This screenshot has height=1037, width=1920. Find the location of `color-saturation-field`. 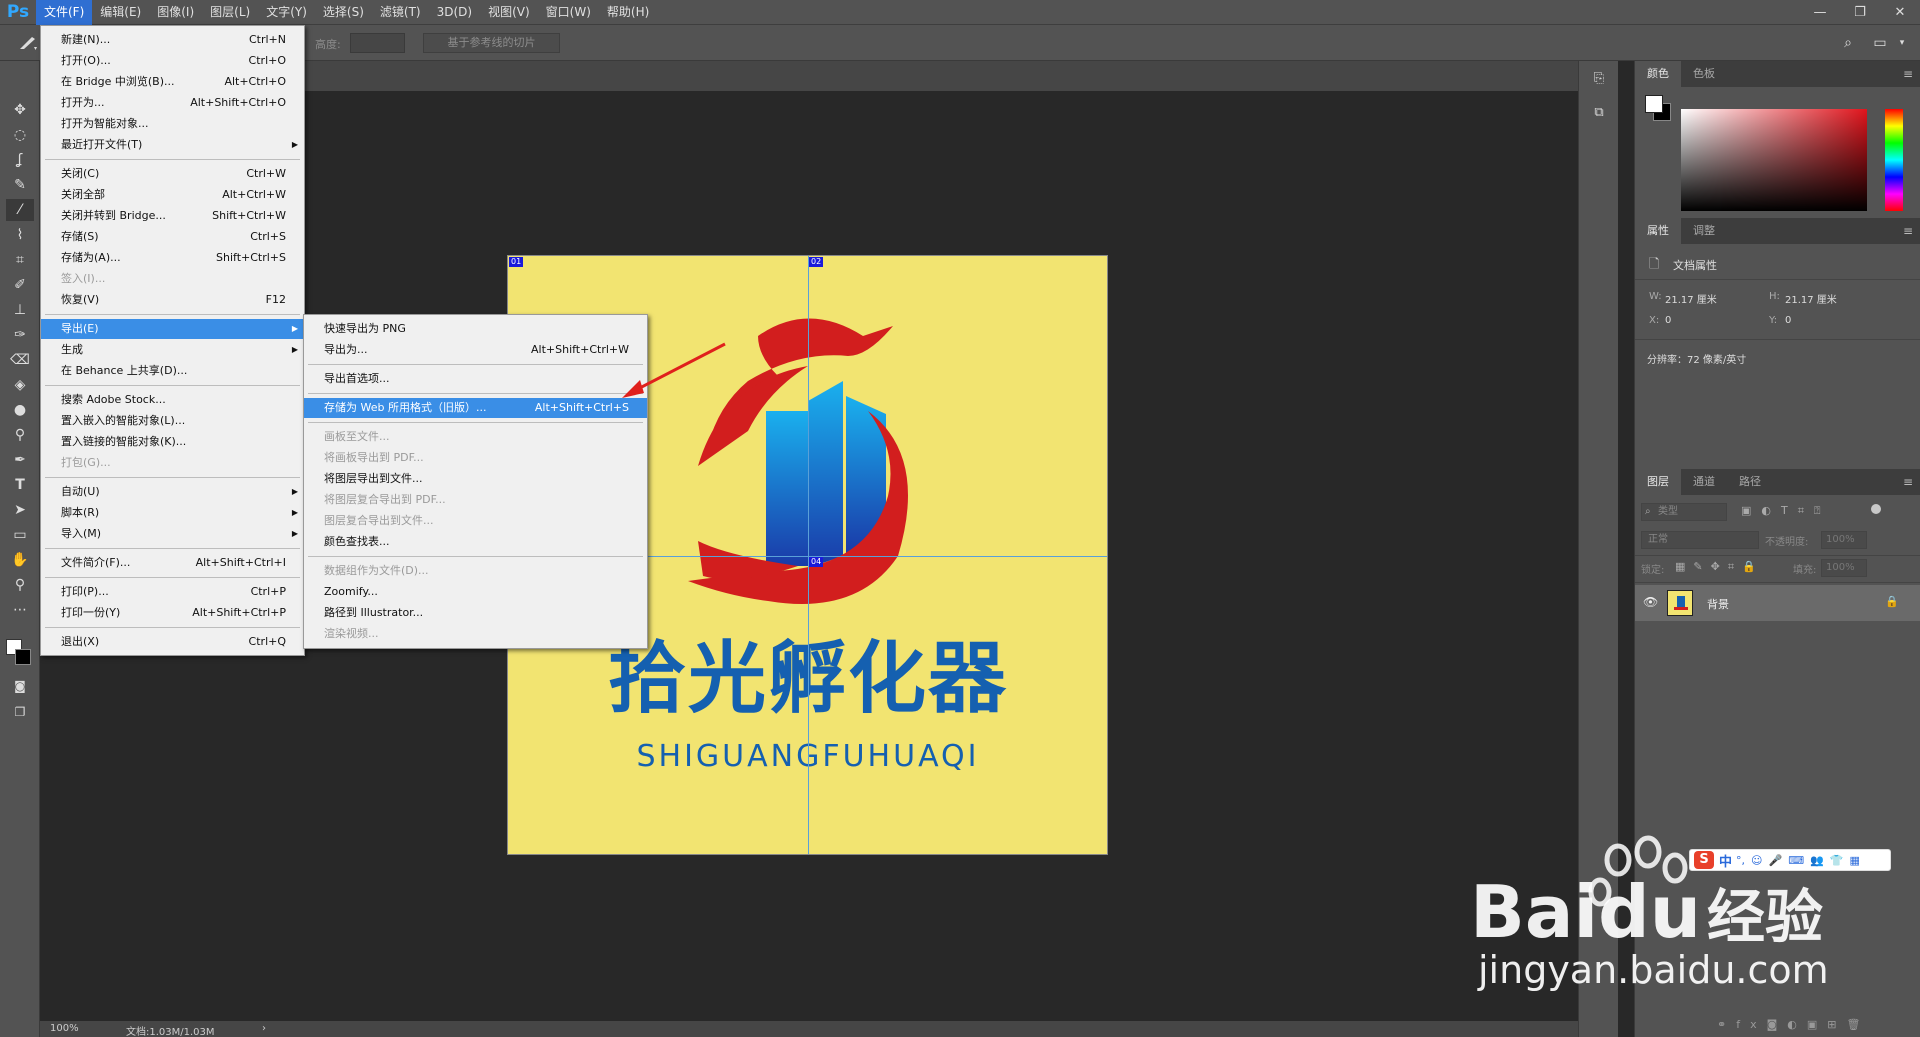

color-saturation-field is located at coordinates (1774, 160).